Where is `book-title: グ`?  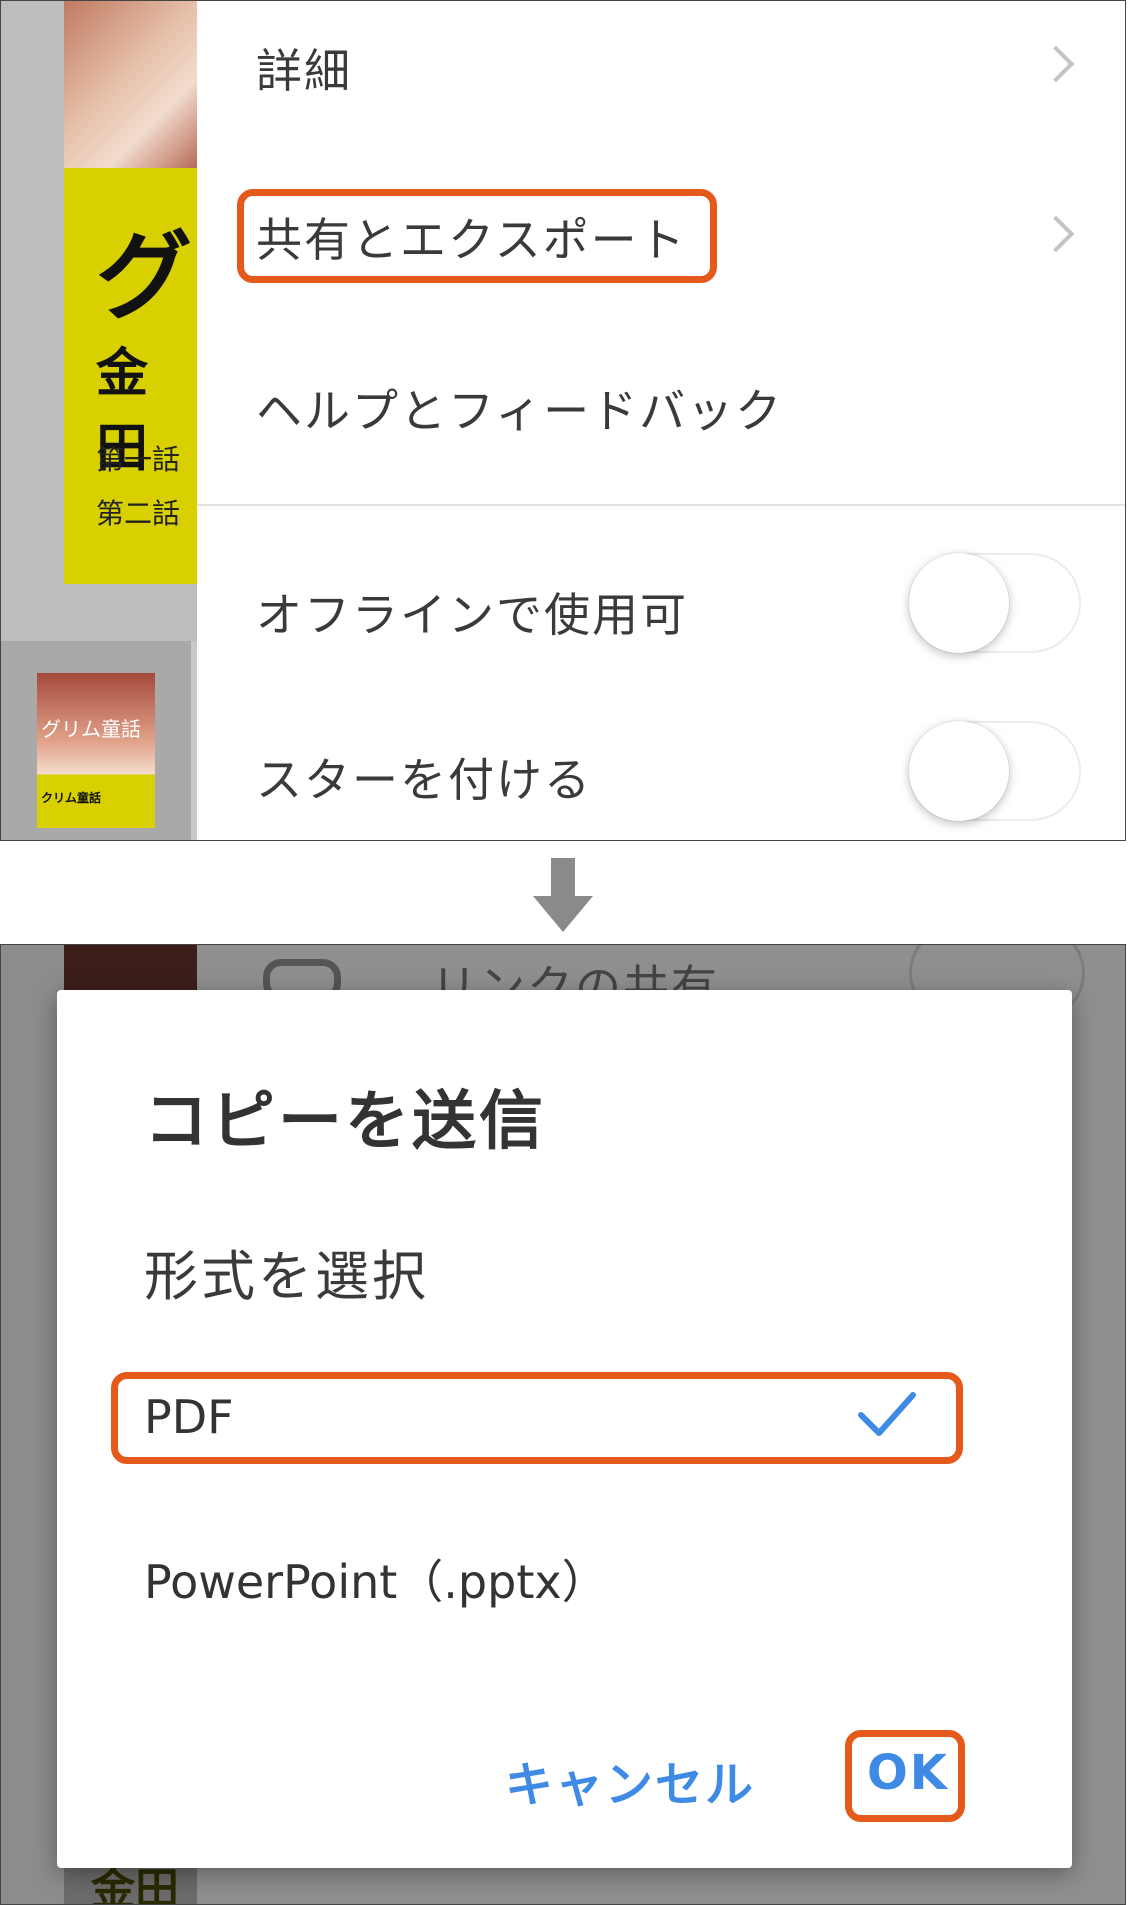
book-title: グ is located at coordinates (144, 277).